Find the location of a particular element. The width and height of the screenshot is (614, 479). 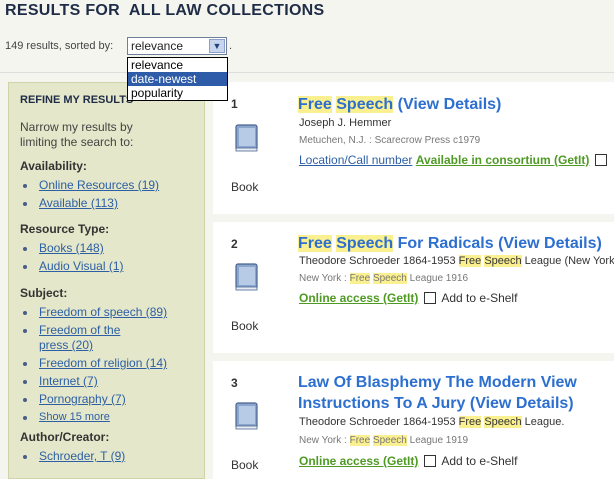

pub-text: League 1919 is located at coordinates (437, 440).